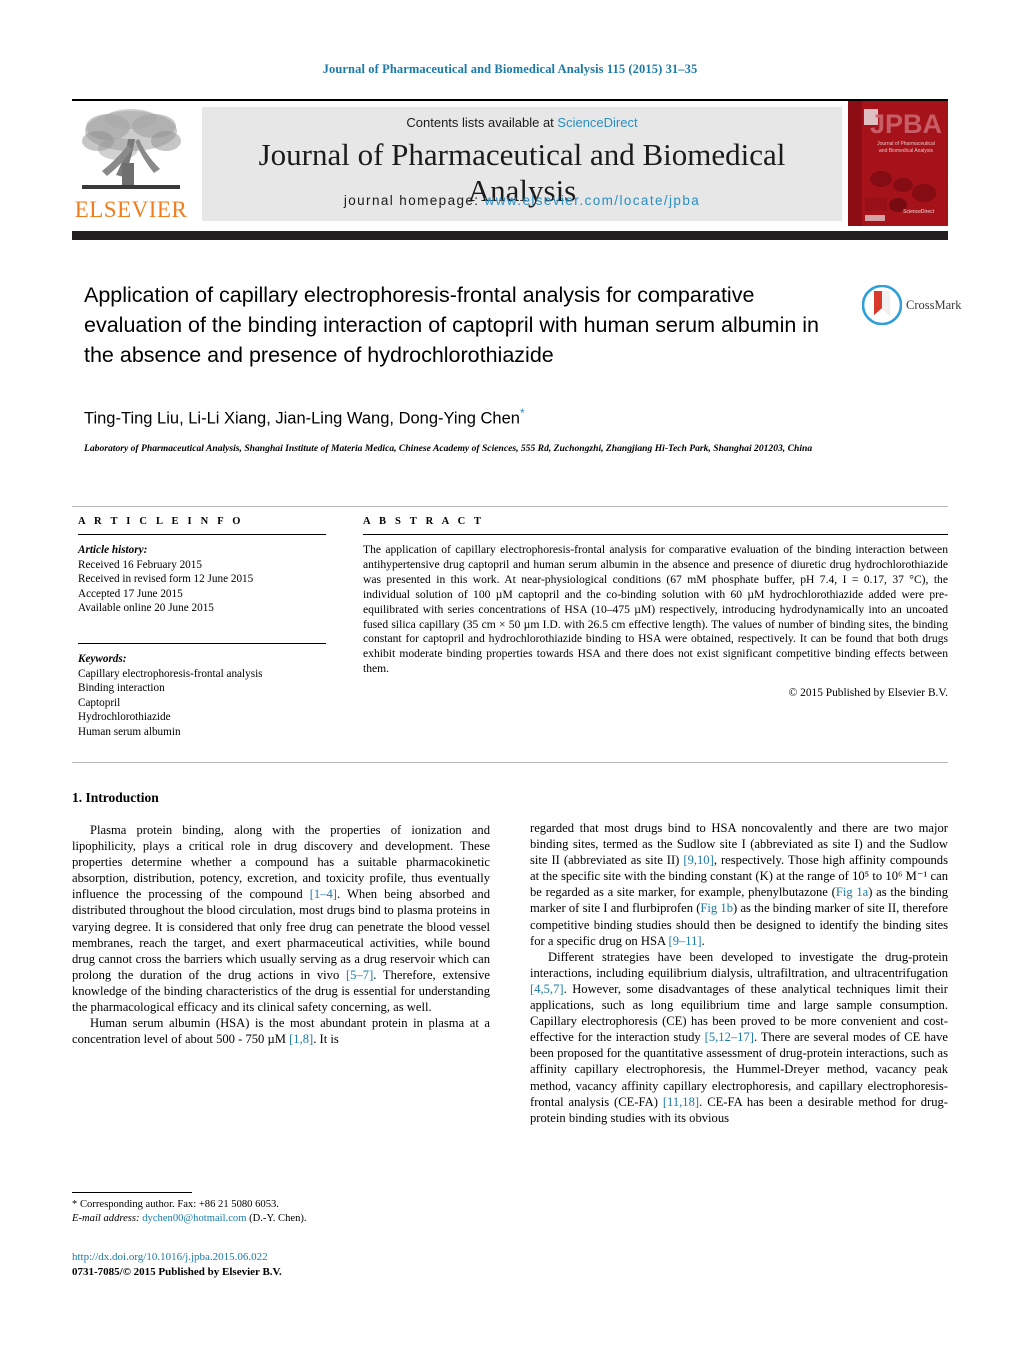 The height and width of the screenshot is (1351, 1020). Describe the element at coordinates (510, 235) in the screenshot. I see `header-black-bar` at that location.